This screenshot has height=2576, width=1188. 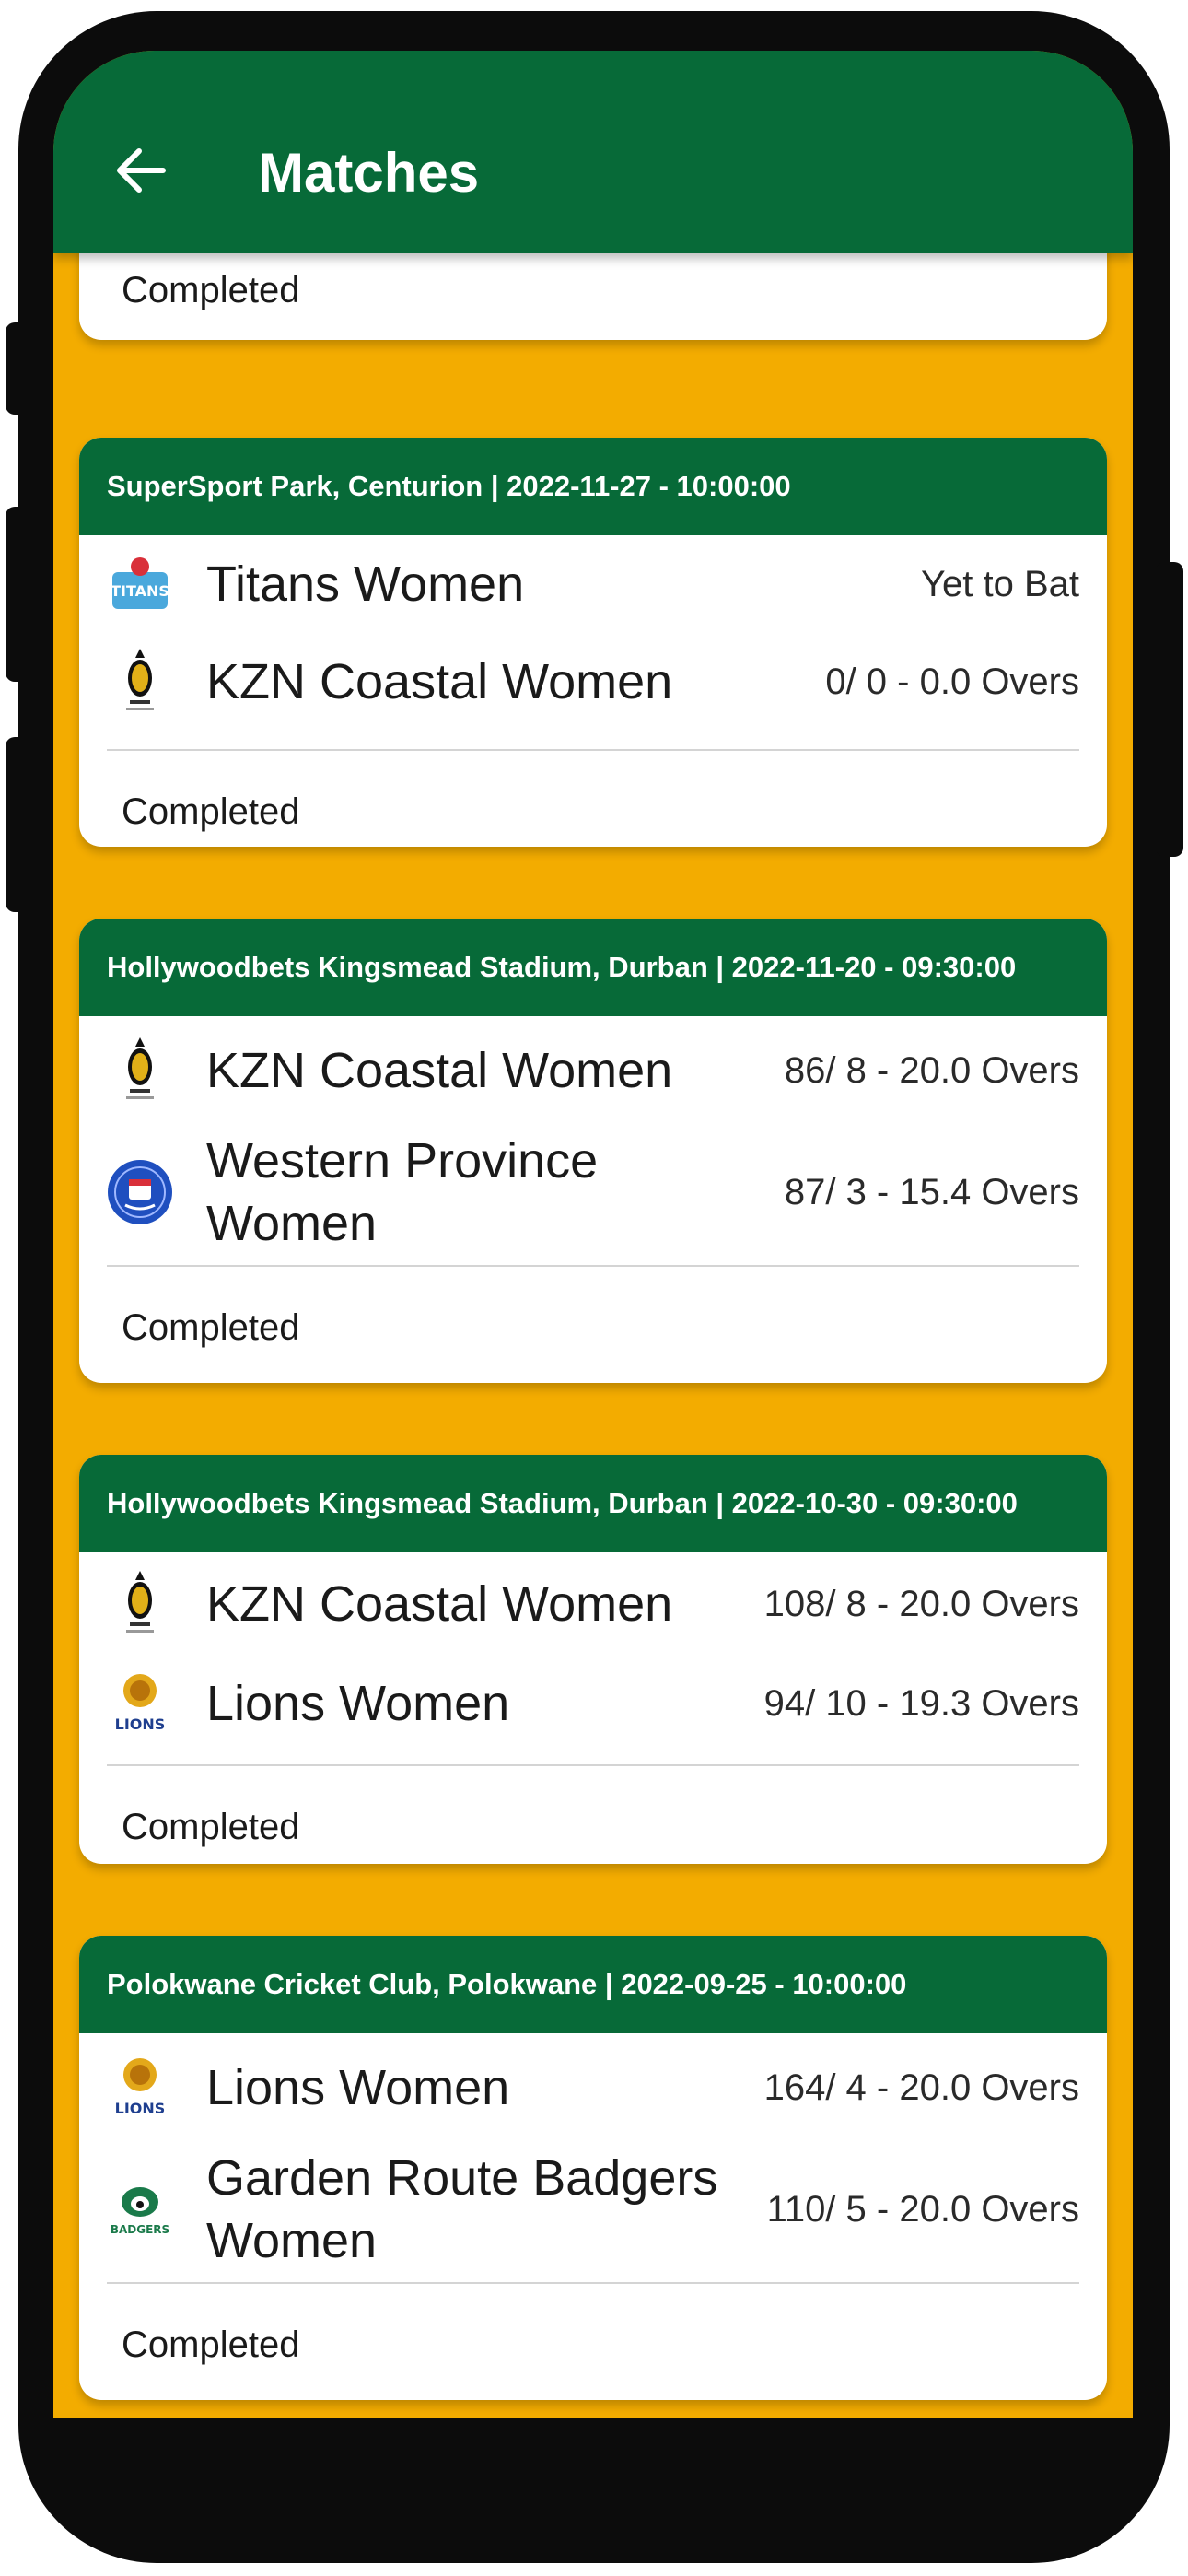 What do you see at coordinates (19, 594) in the screenshot?
I see `phone-volume-up-button` at bounding box center [19, 594].